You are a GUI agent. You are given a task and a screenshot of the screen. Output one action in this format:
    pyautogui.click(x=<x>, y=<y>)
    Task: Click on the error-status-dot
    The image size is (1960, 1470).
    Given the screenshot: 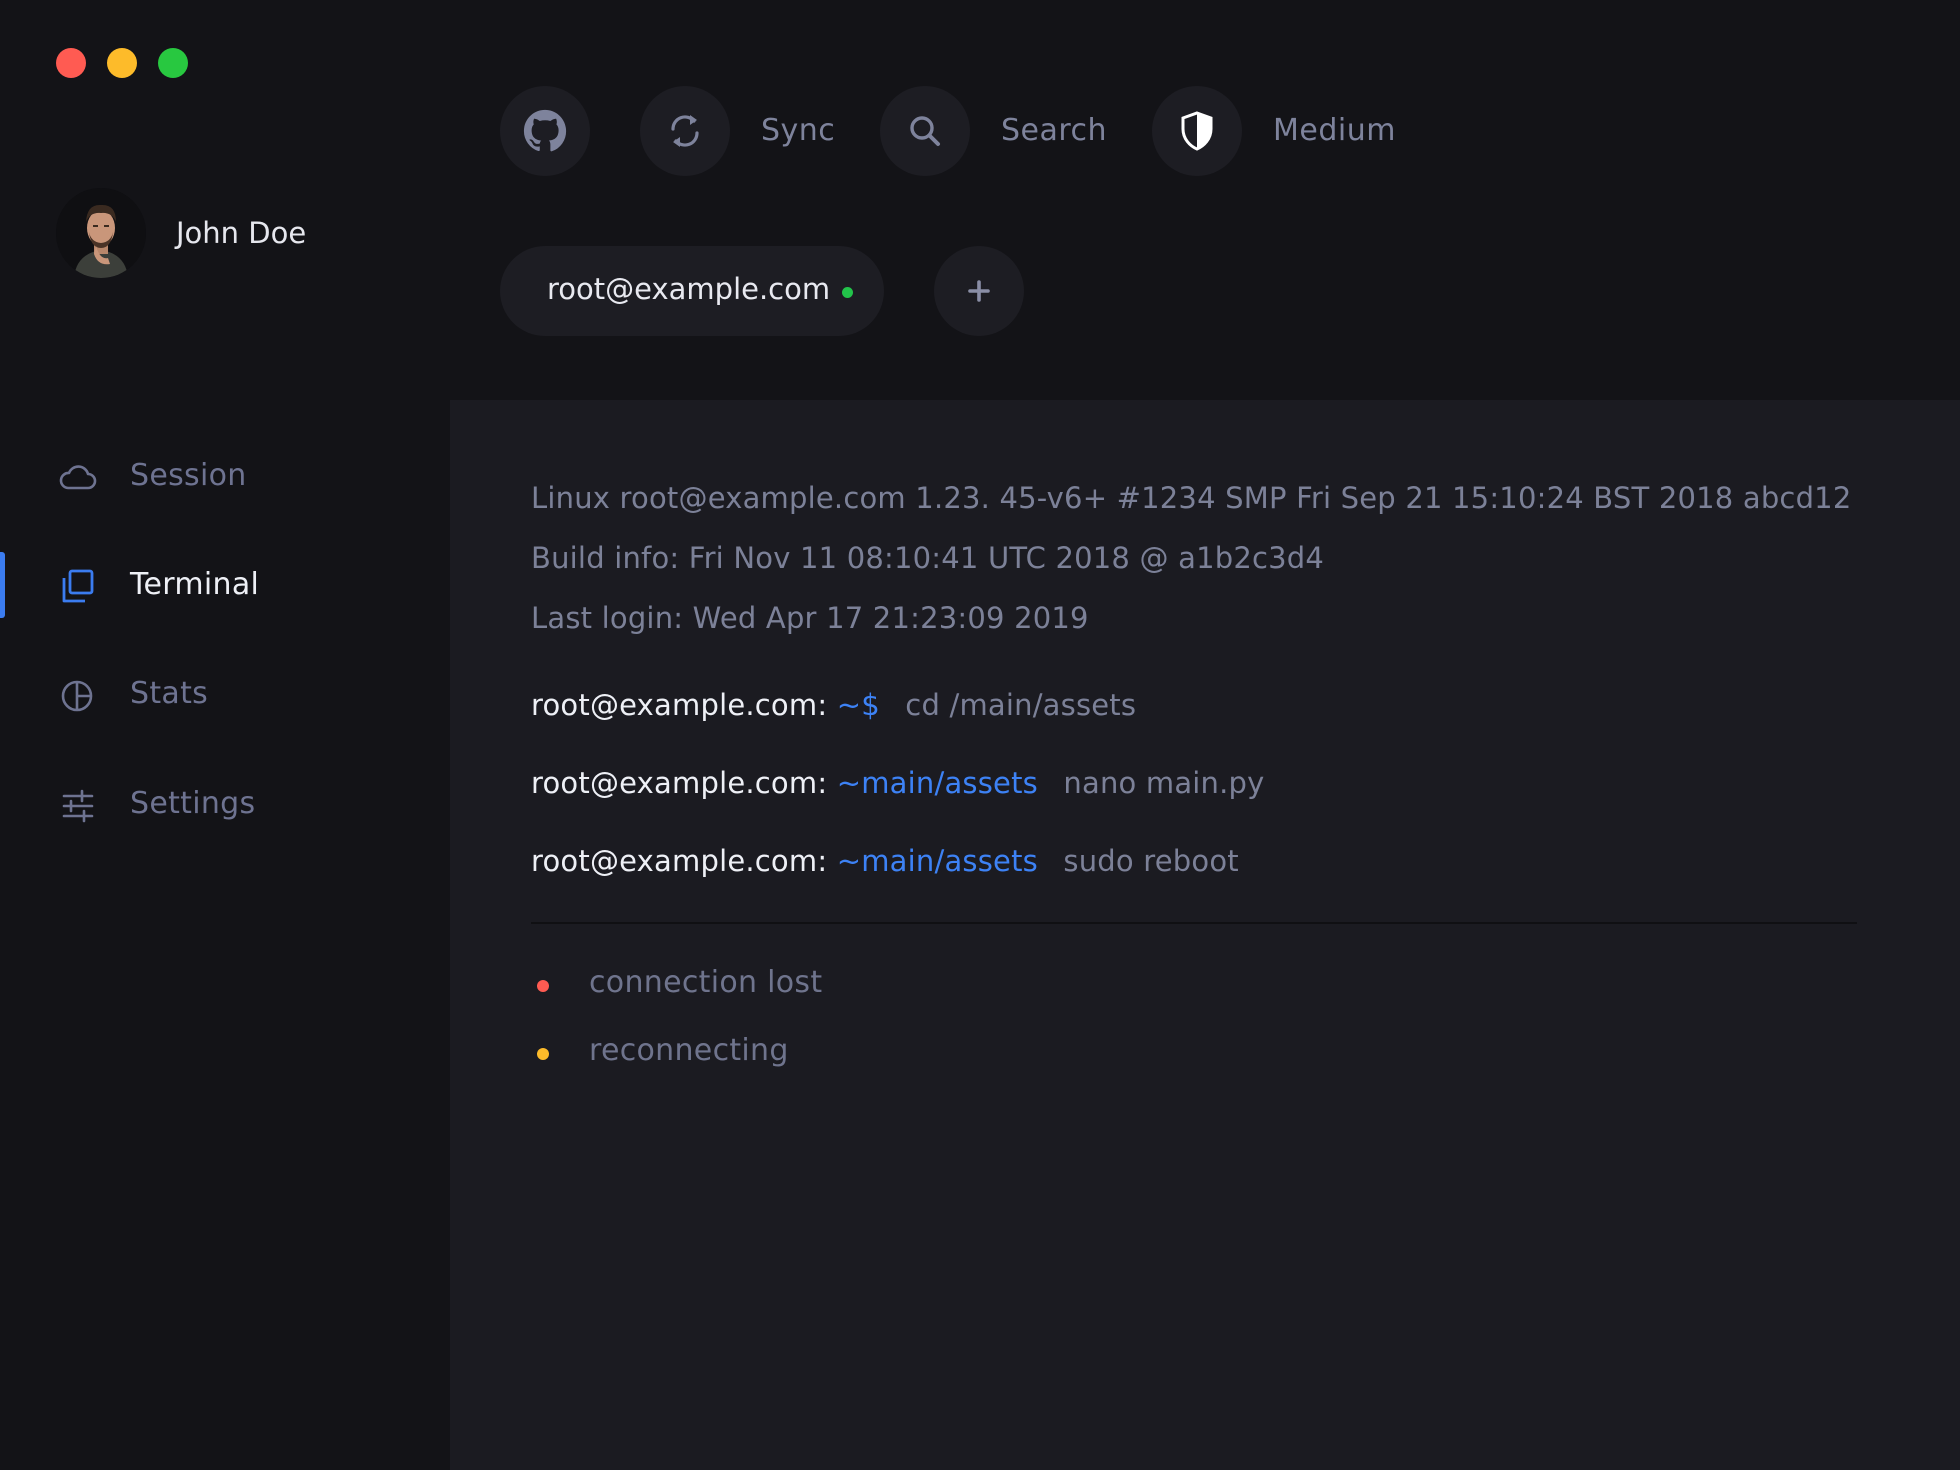 What is the action you would take?
    pyautogui.click(x=543, y=986)
    